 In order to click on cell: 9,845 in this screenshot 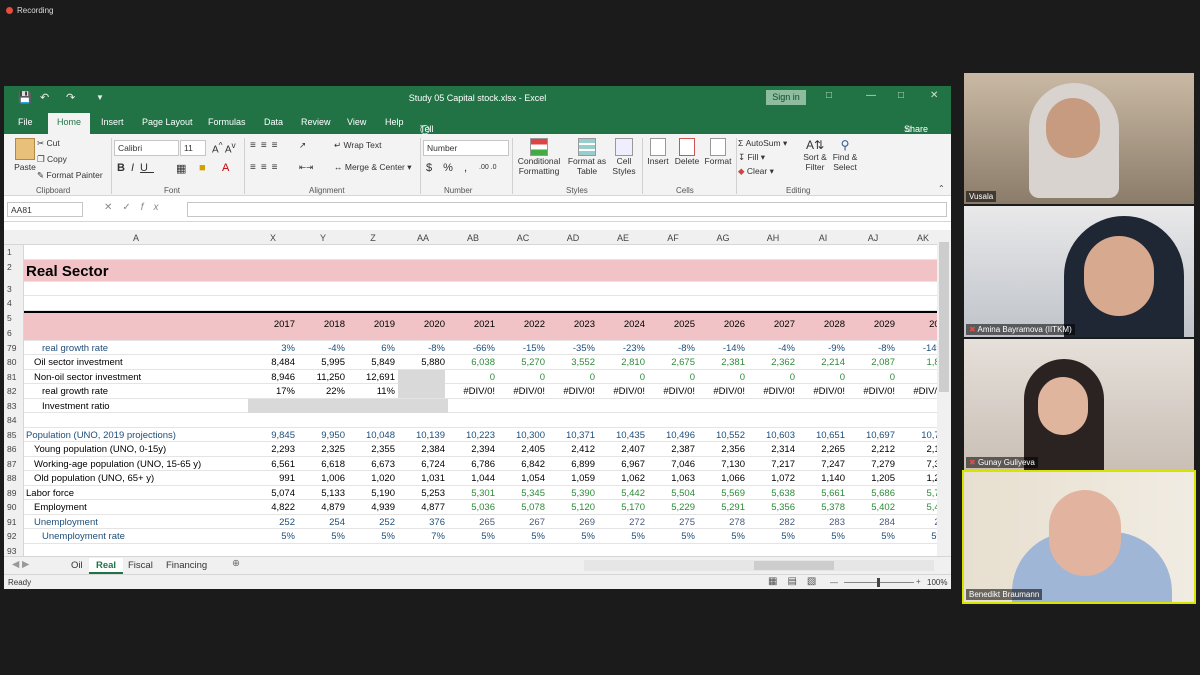, I will do `click(271, 435)`.